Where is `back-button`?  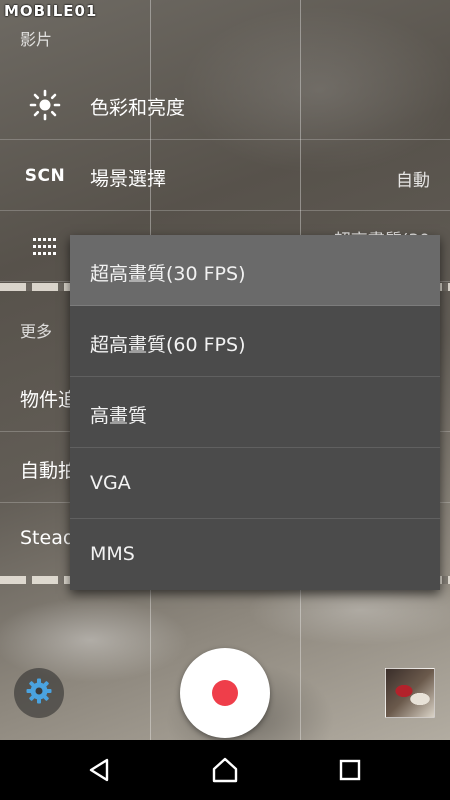
back-button is located at coordinates (100, 770).